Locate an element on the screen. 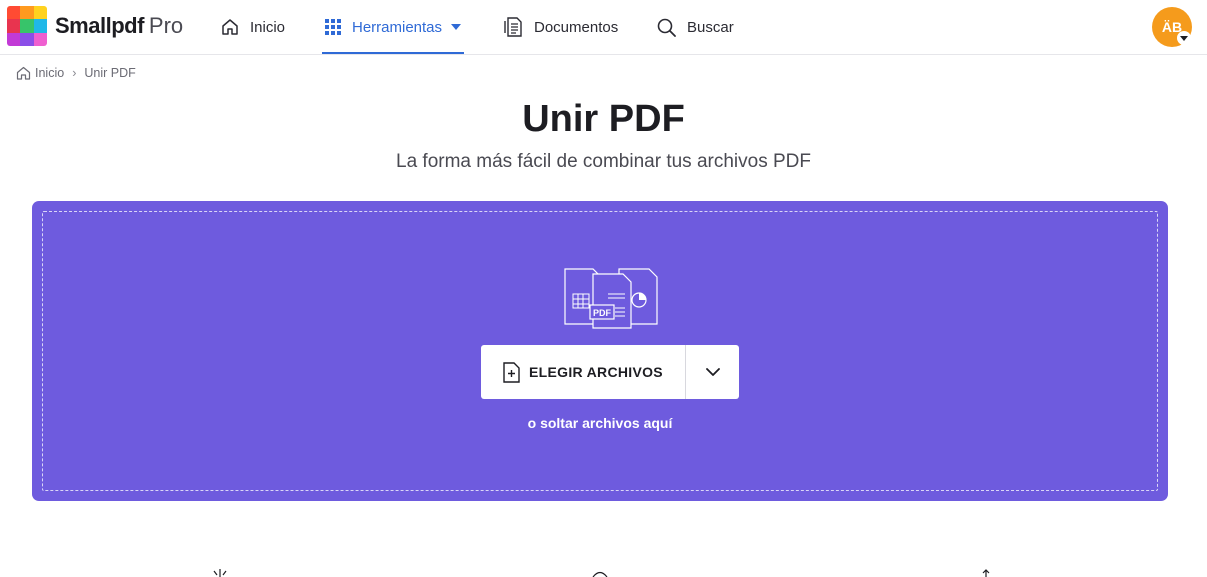 This screenshot has height=577, width=1207. nav-buscar: Buscar is located at coordinates (695, 27).